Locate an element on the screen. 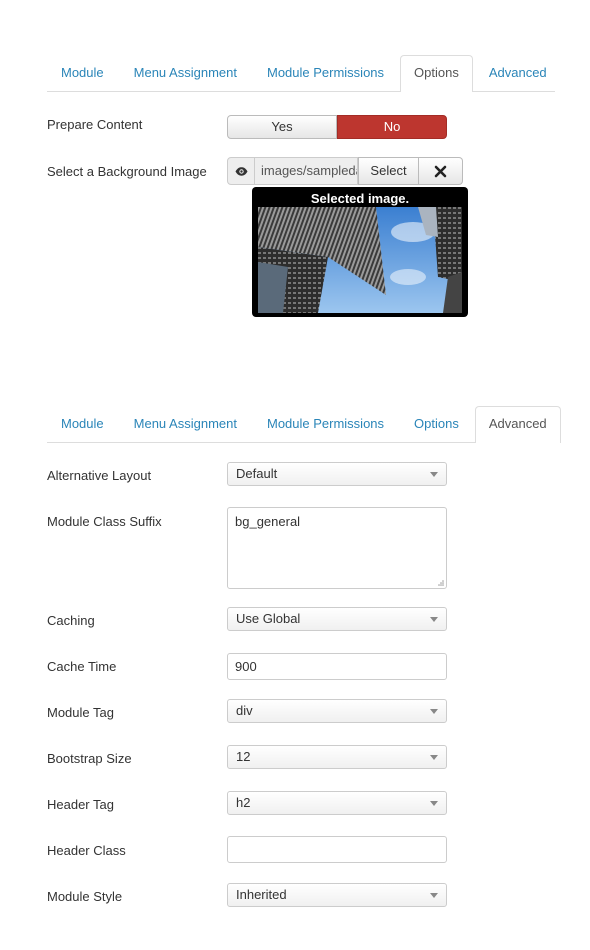 The image size is (590, 950). caching-value: Use Global is located at coordinates (268, 618).